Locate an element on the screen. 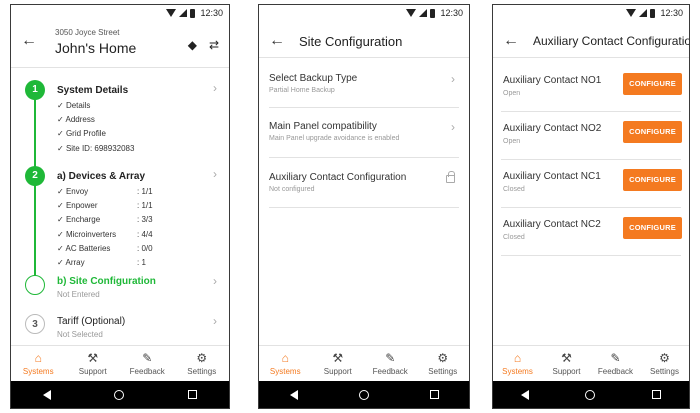  step-number: 3 is located at coordinates (35, 324).